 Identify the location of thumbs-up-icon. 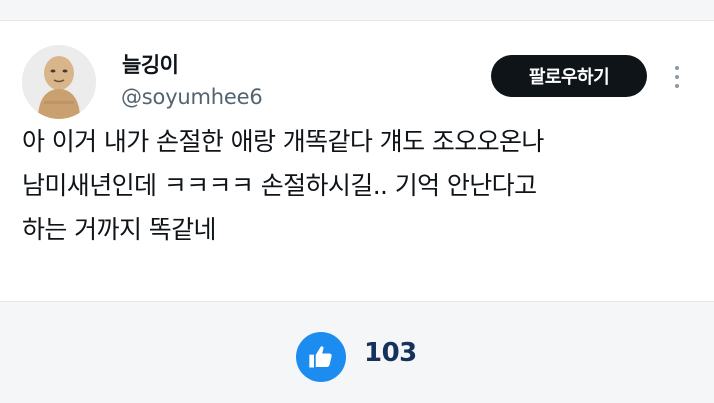
(320, 357).